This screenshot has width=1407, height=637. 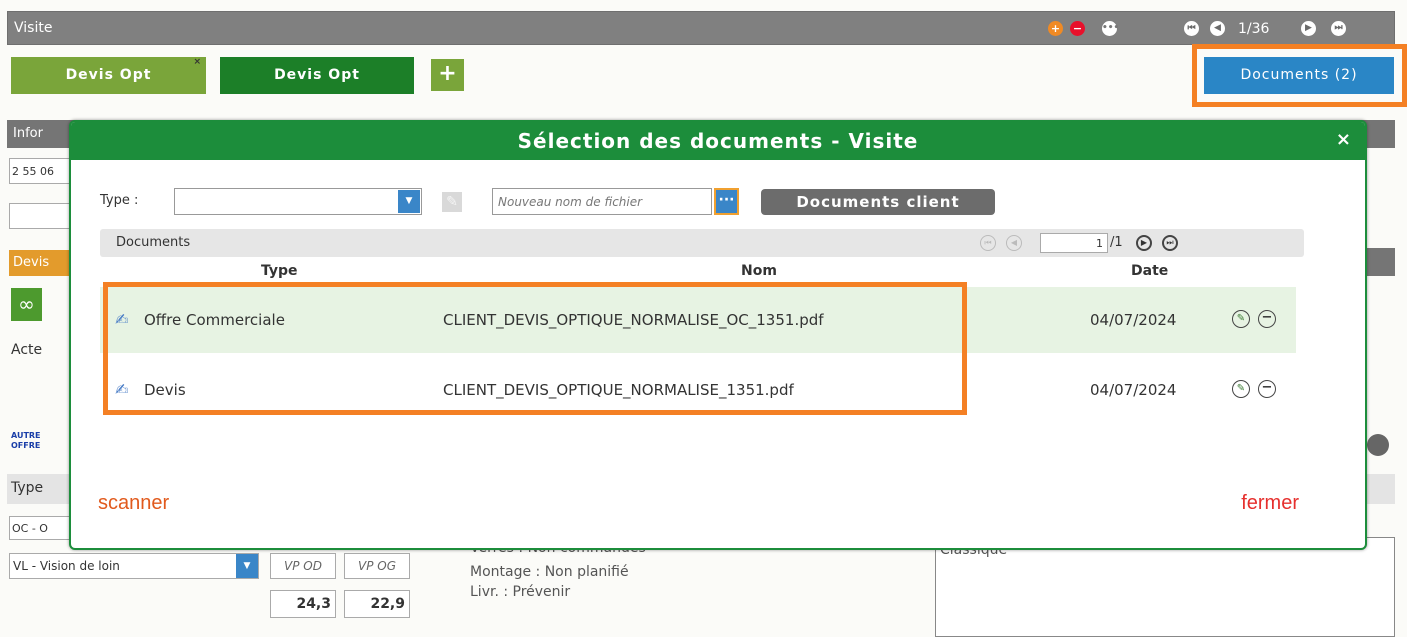 I want to click on tab-devis-opt-2: Devis Opt, so click(x=317, y=75).